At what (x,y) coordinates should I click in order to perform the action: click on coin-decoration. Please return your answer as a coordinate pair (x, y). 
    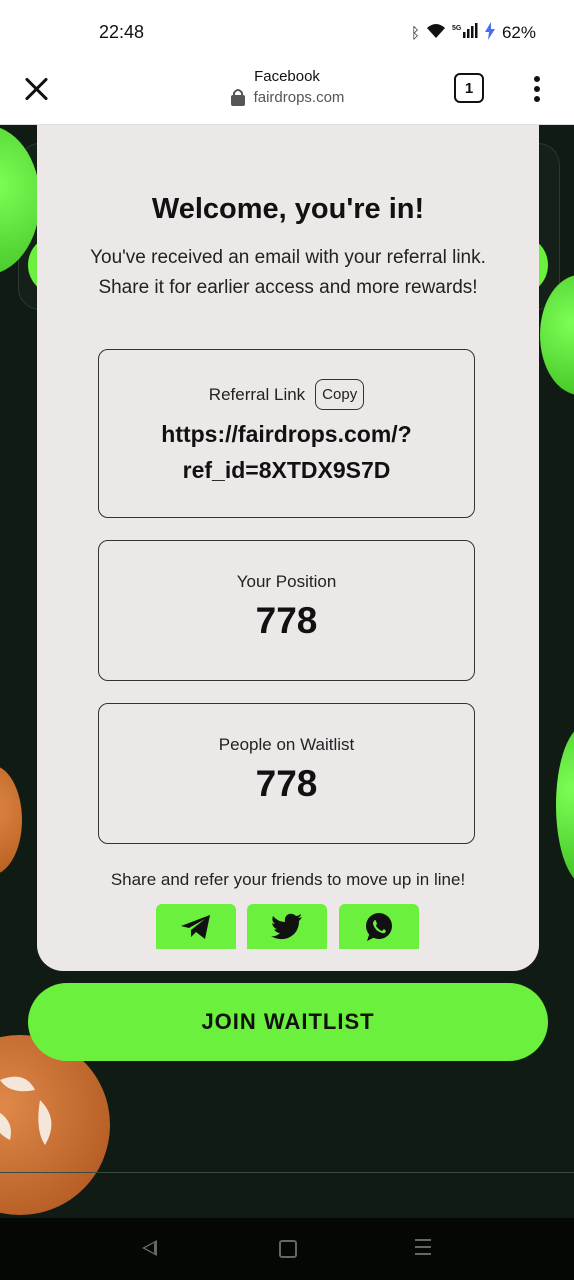
    Looking at the image, I should click on (11, 820).